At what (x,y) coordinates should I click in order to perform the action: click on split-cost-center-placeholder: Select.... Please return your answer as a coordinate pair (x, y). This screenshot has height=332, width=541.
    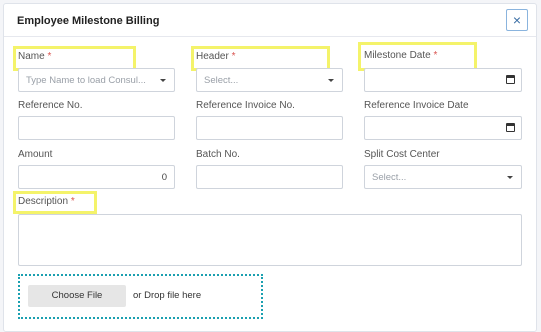
    Looking at the image, I should click on (389, 177).